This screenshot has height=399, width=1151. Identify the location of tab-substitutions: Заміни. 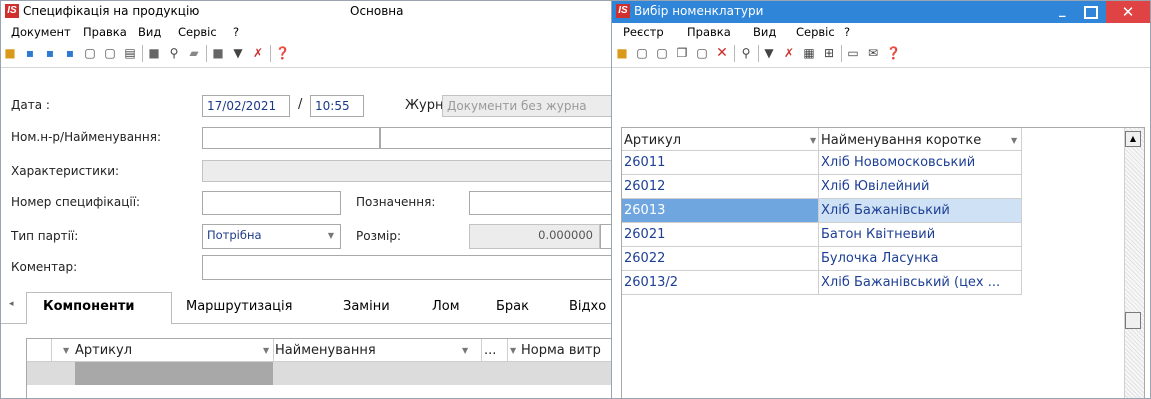
(366, 306).